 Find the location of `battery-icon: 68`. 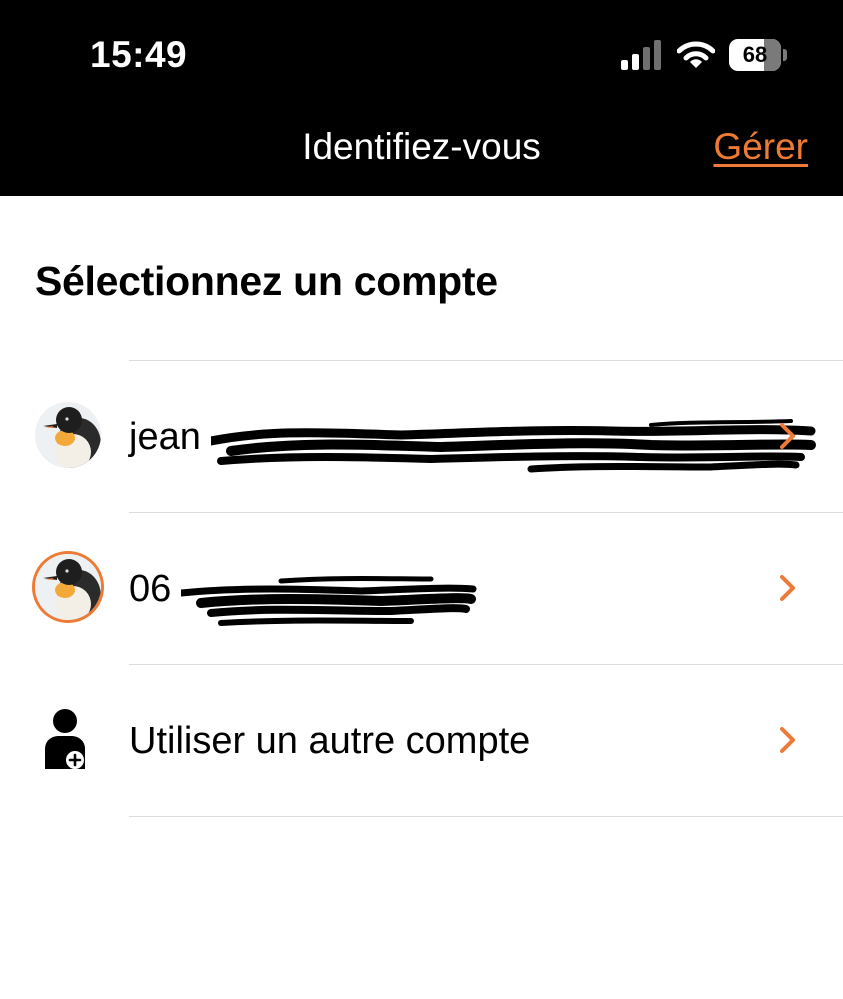

battery-icon: 68 is located at coordinates (758, 55).